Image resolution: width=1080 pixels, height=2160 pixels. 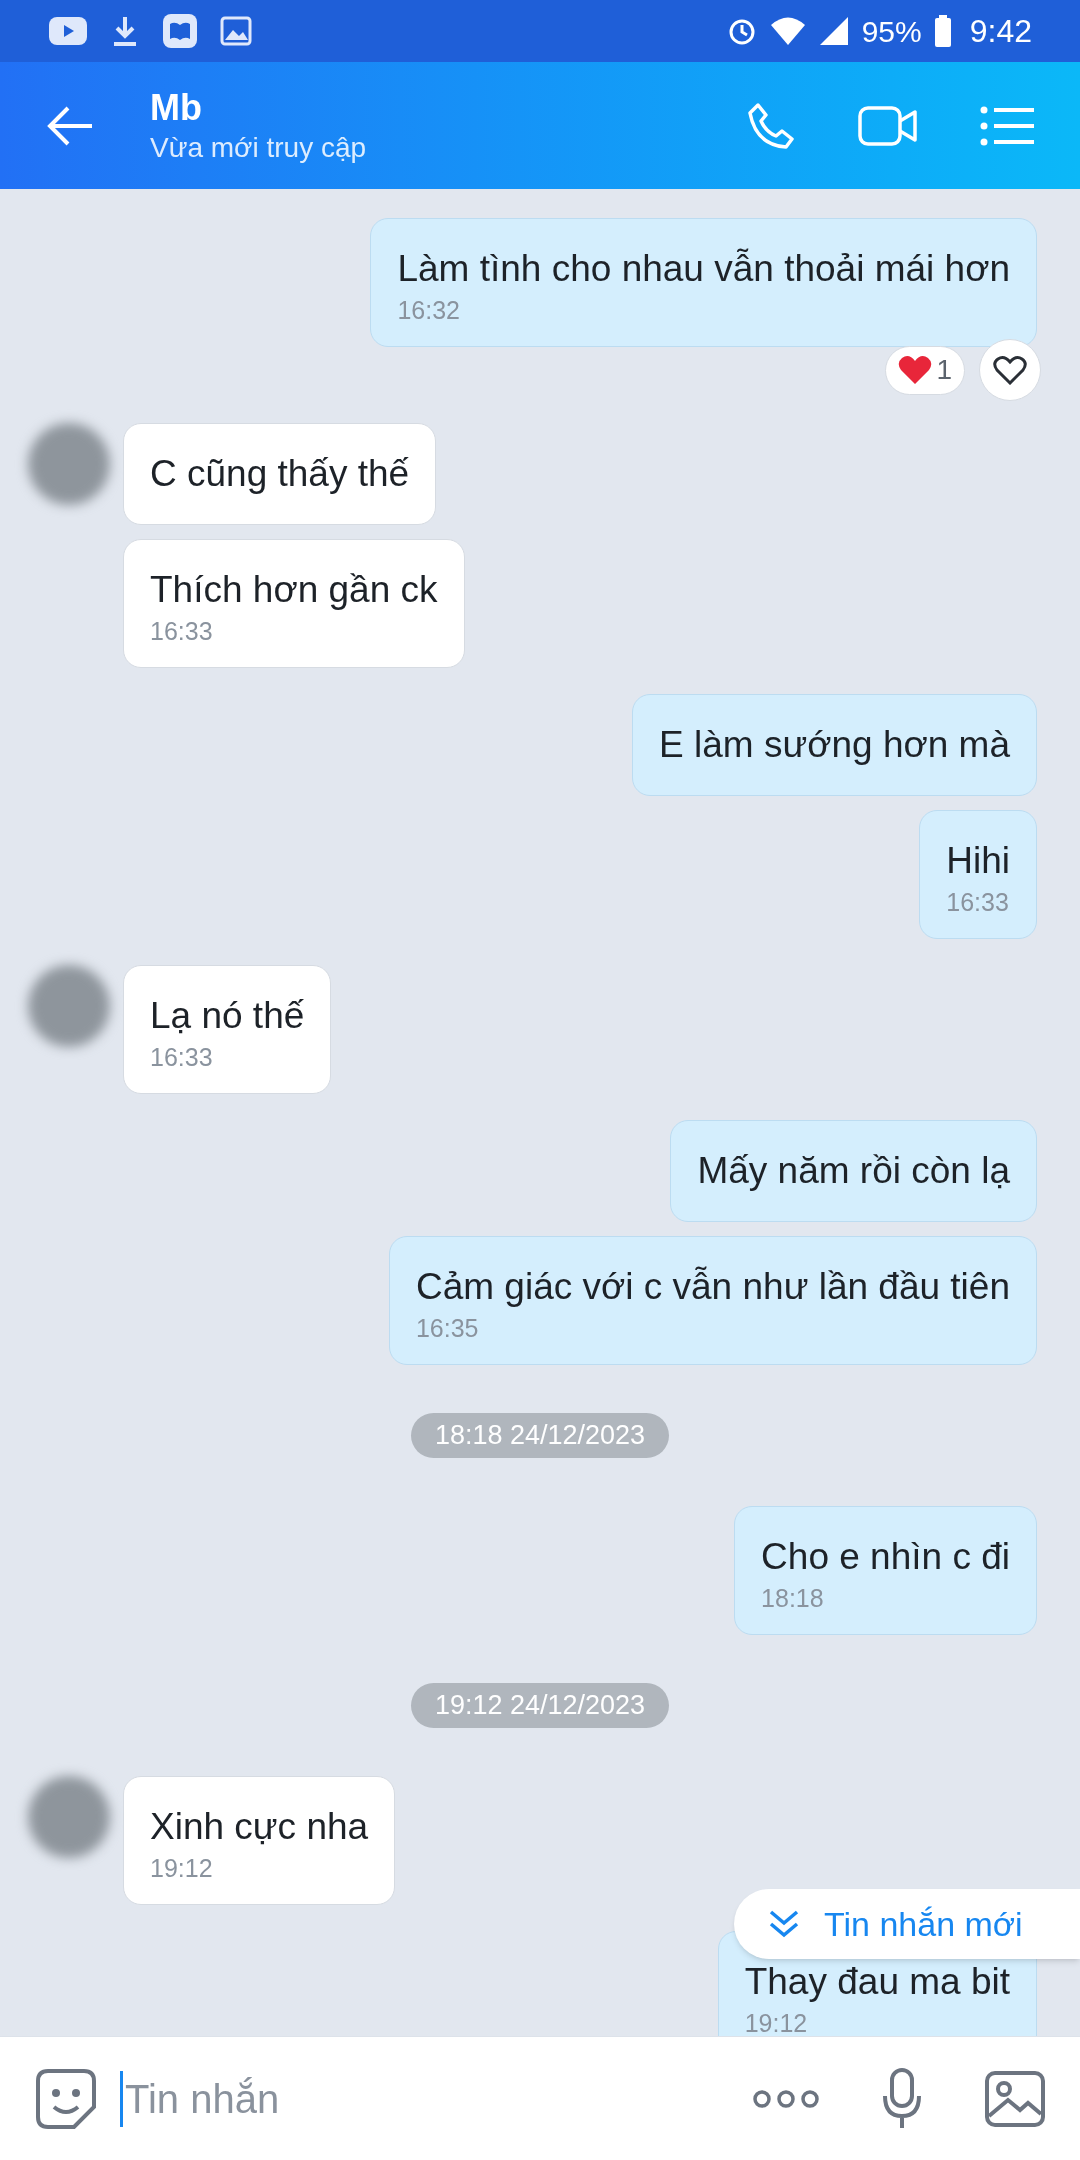 I want to click on message-time: 18:18, so click(x=793, y=1598).